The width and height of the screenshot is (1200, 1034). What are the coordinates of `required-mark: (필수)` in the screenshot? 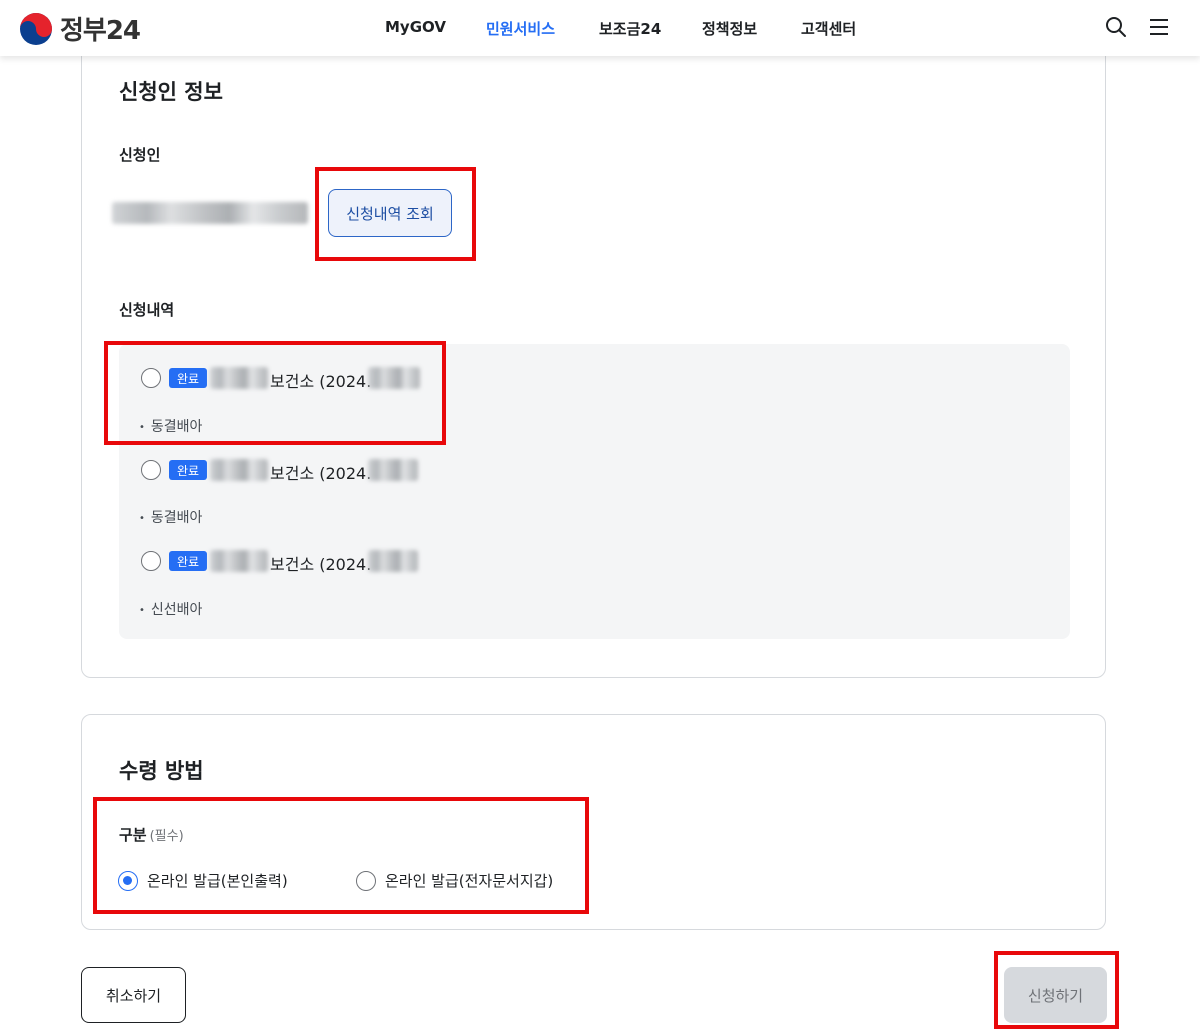 It's located at (166, 836).